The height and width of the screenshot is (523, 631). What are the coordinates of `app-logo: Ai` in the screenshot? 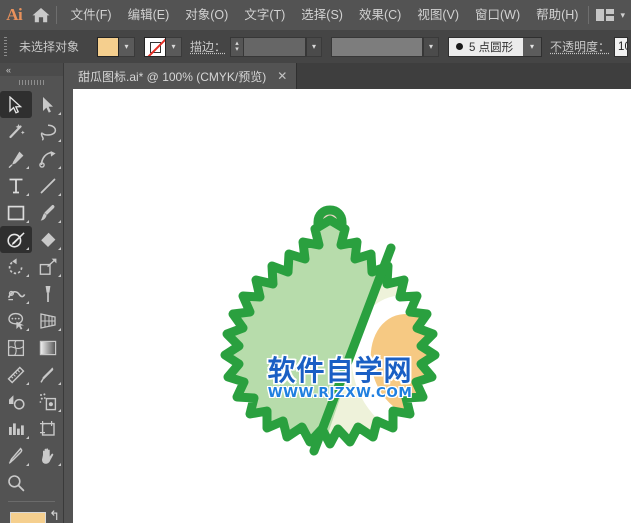 It's located at (14, 14).